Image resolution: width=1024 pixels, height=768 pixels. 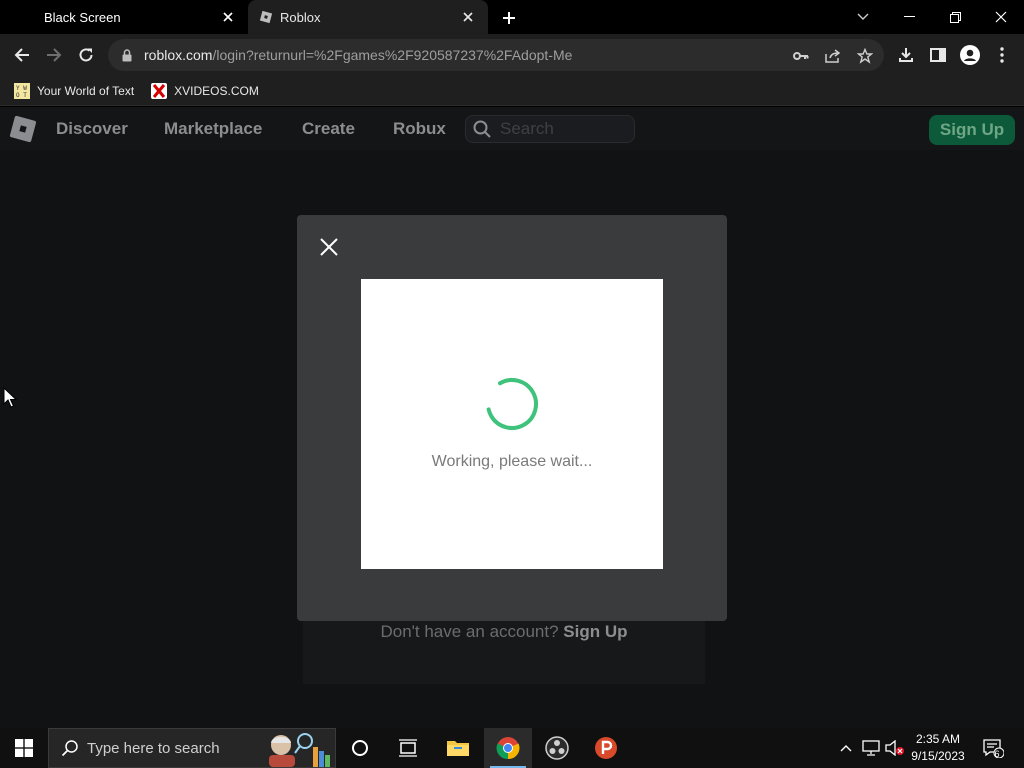 What do you see at coordinates (140, 17) in the screenshot?
I see `tab-black-screen: Black Screen` at bounding box center [140, 17].